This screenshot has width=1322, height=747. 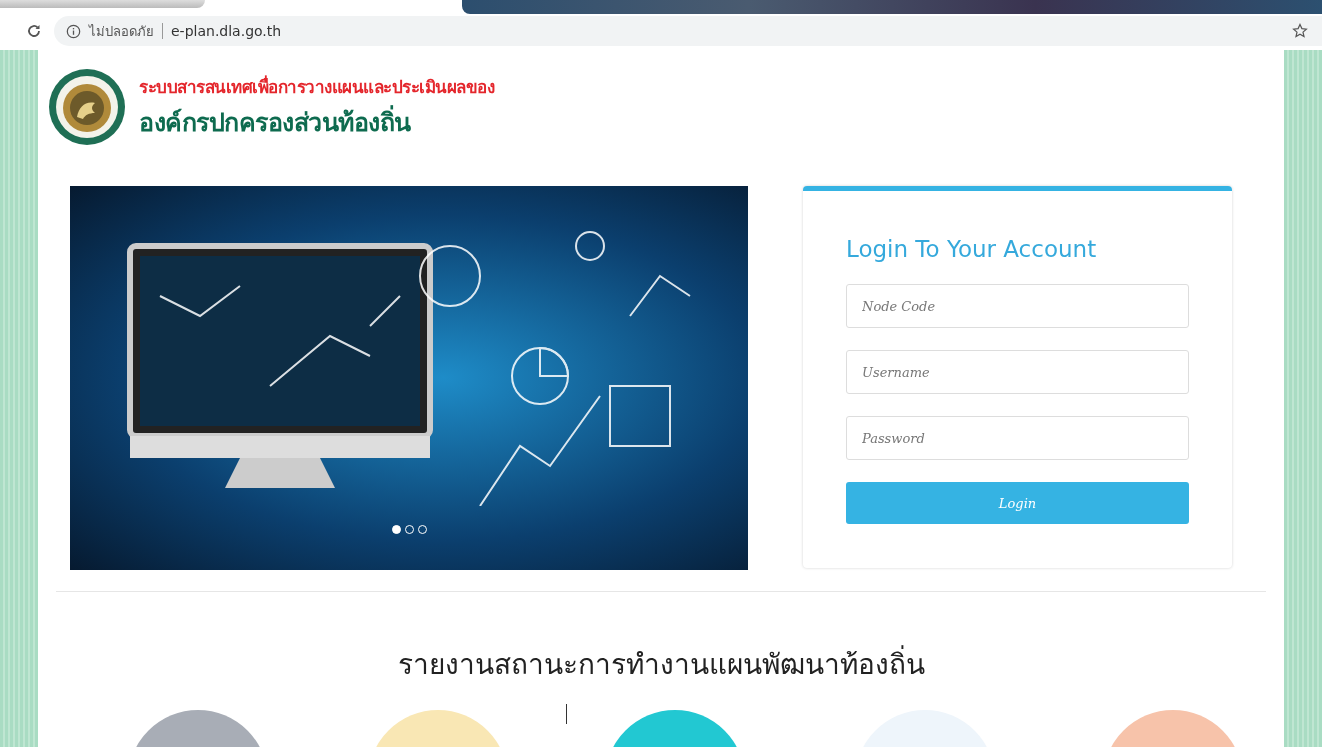 I want to click on login-title: Login To Your Account, so click(x=972, y=249).